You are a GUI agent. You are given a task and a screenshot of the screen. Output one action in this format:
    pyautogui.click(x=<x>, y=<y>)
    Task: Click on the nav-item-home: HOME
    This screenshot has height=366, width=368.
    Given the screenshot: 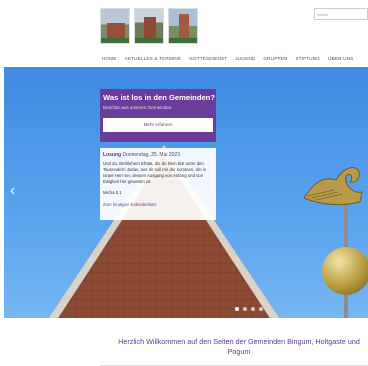 What is the action you would take?
    pyautogui.click(x=109, y=58)
    